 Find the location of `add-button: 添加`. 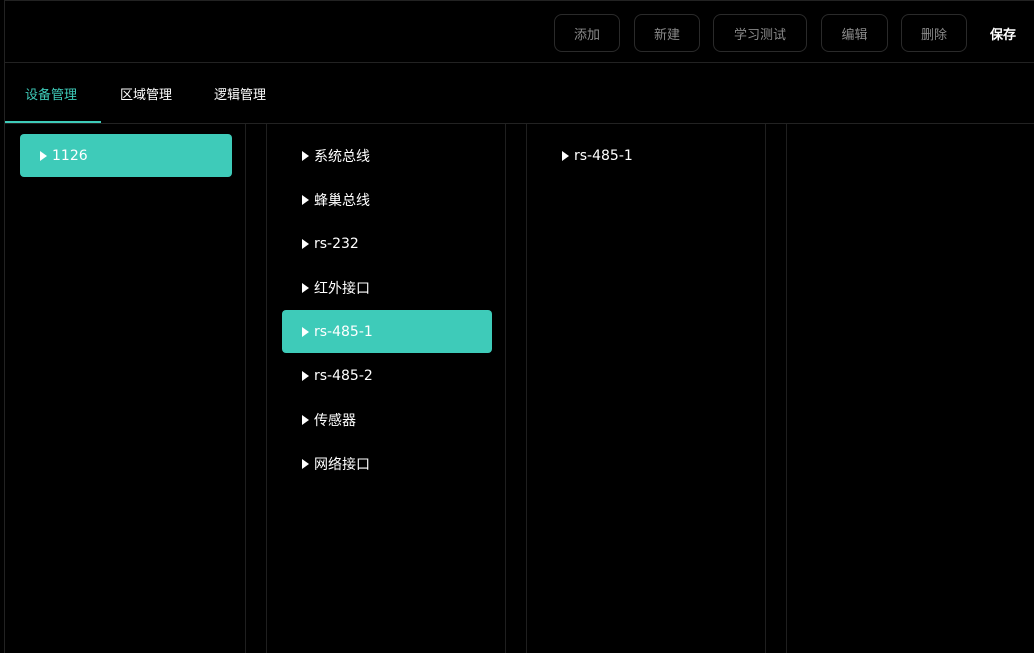

add-button: 添加 is located at coordinates (587, 33).